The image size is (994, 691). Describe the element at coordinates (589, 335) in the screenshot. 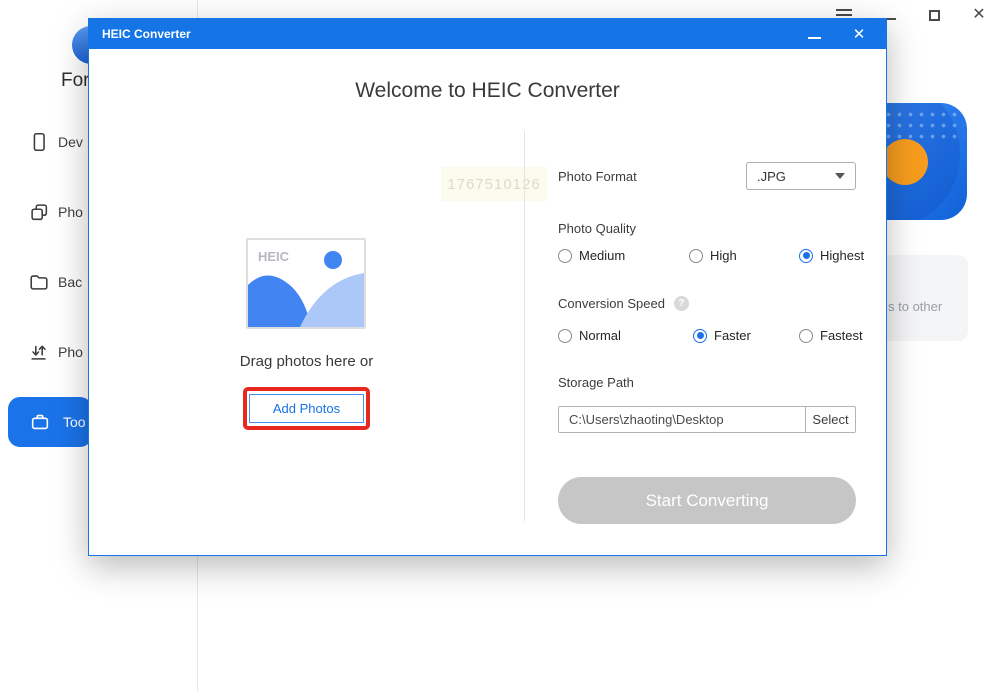

I see `radio-normal: Normal` at that location.